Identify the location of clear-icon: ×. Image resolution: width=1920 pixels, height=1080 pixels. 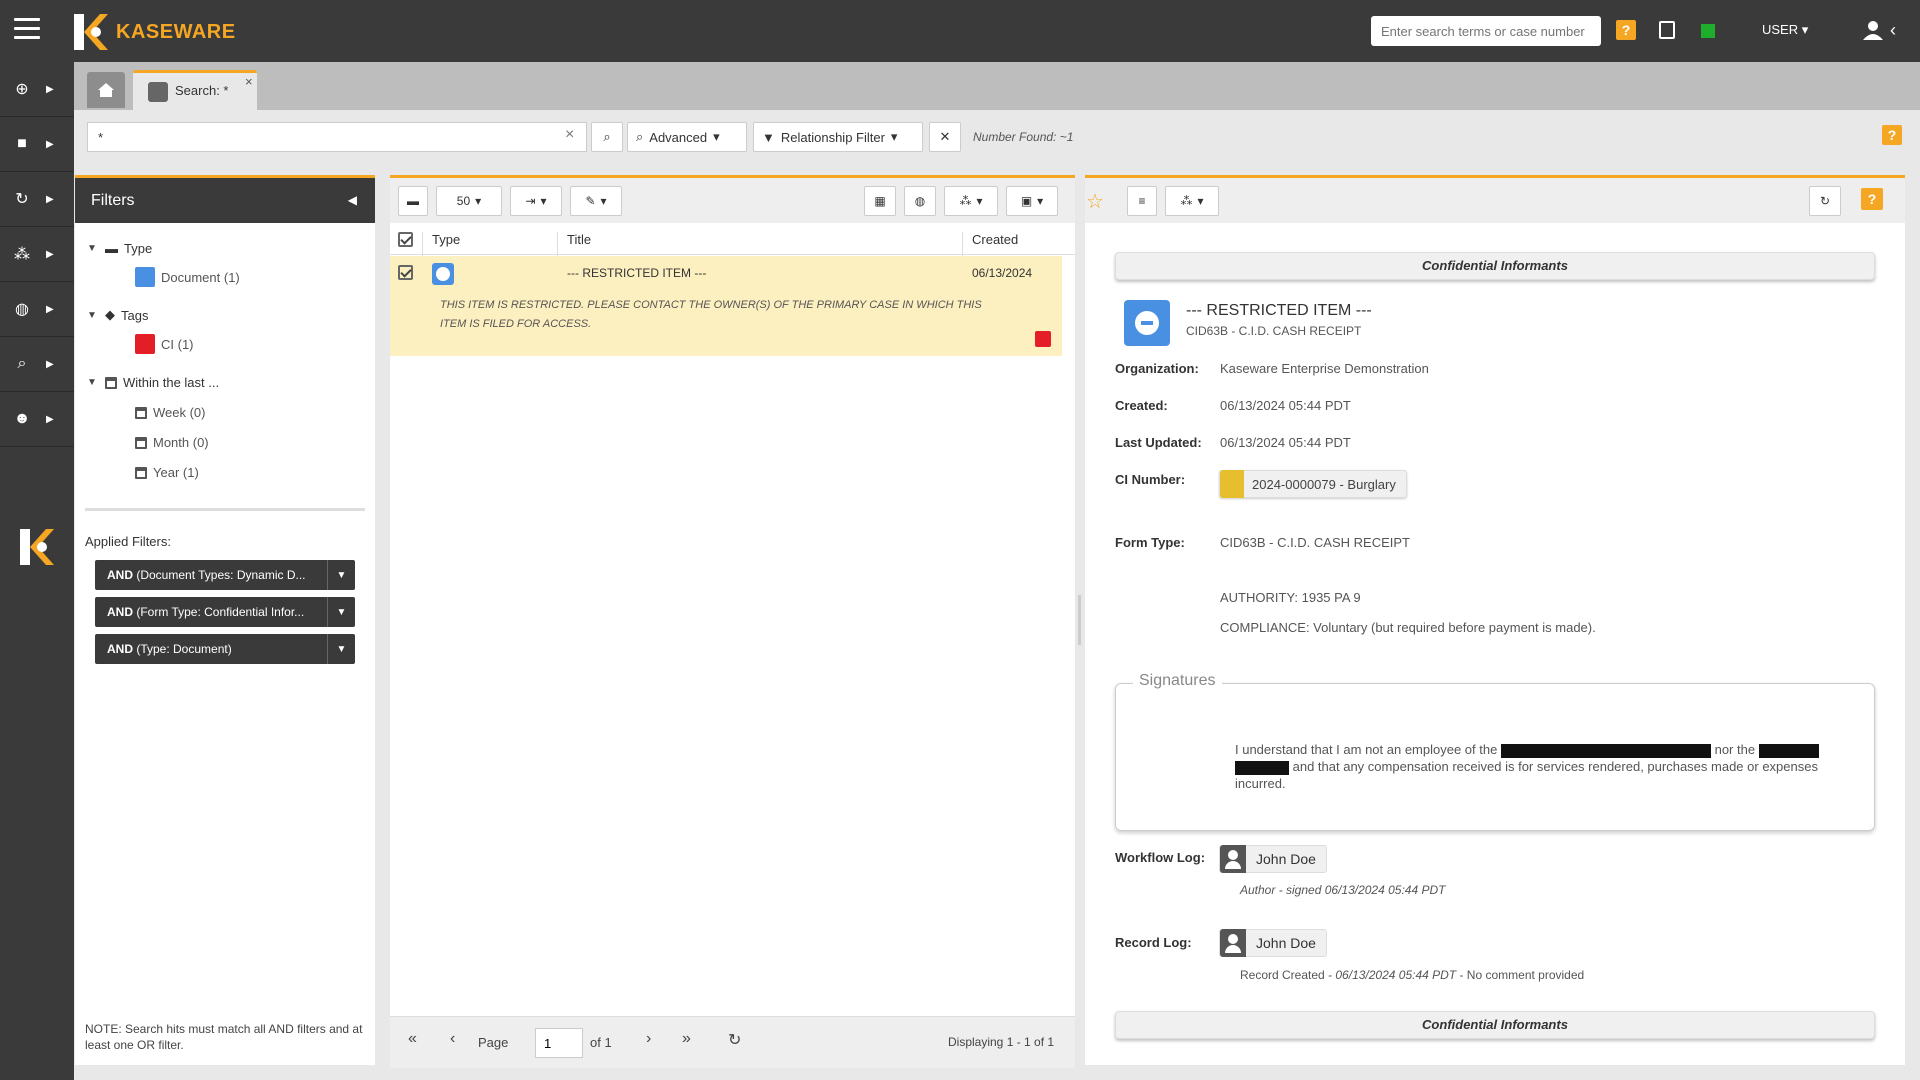
(569, 135).